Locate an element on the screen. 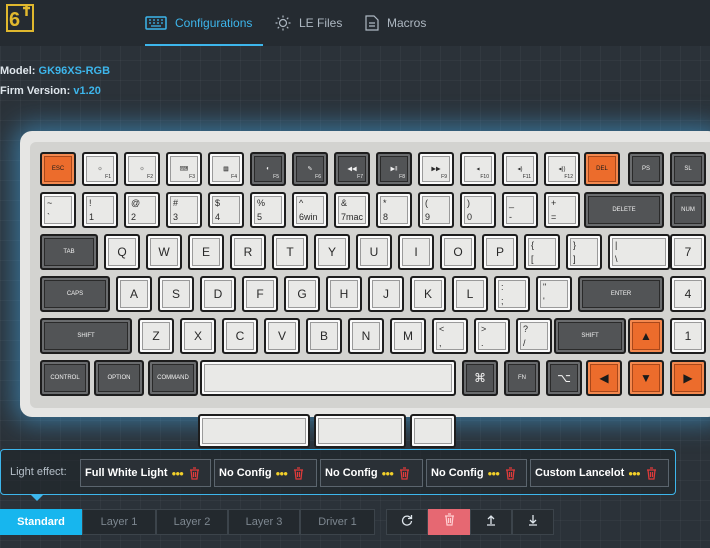  keyboard-key: | \ is located at coordinates (639, 252).